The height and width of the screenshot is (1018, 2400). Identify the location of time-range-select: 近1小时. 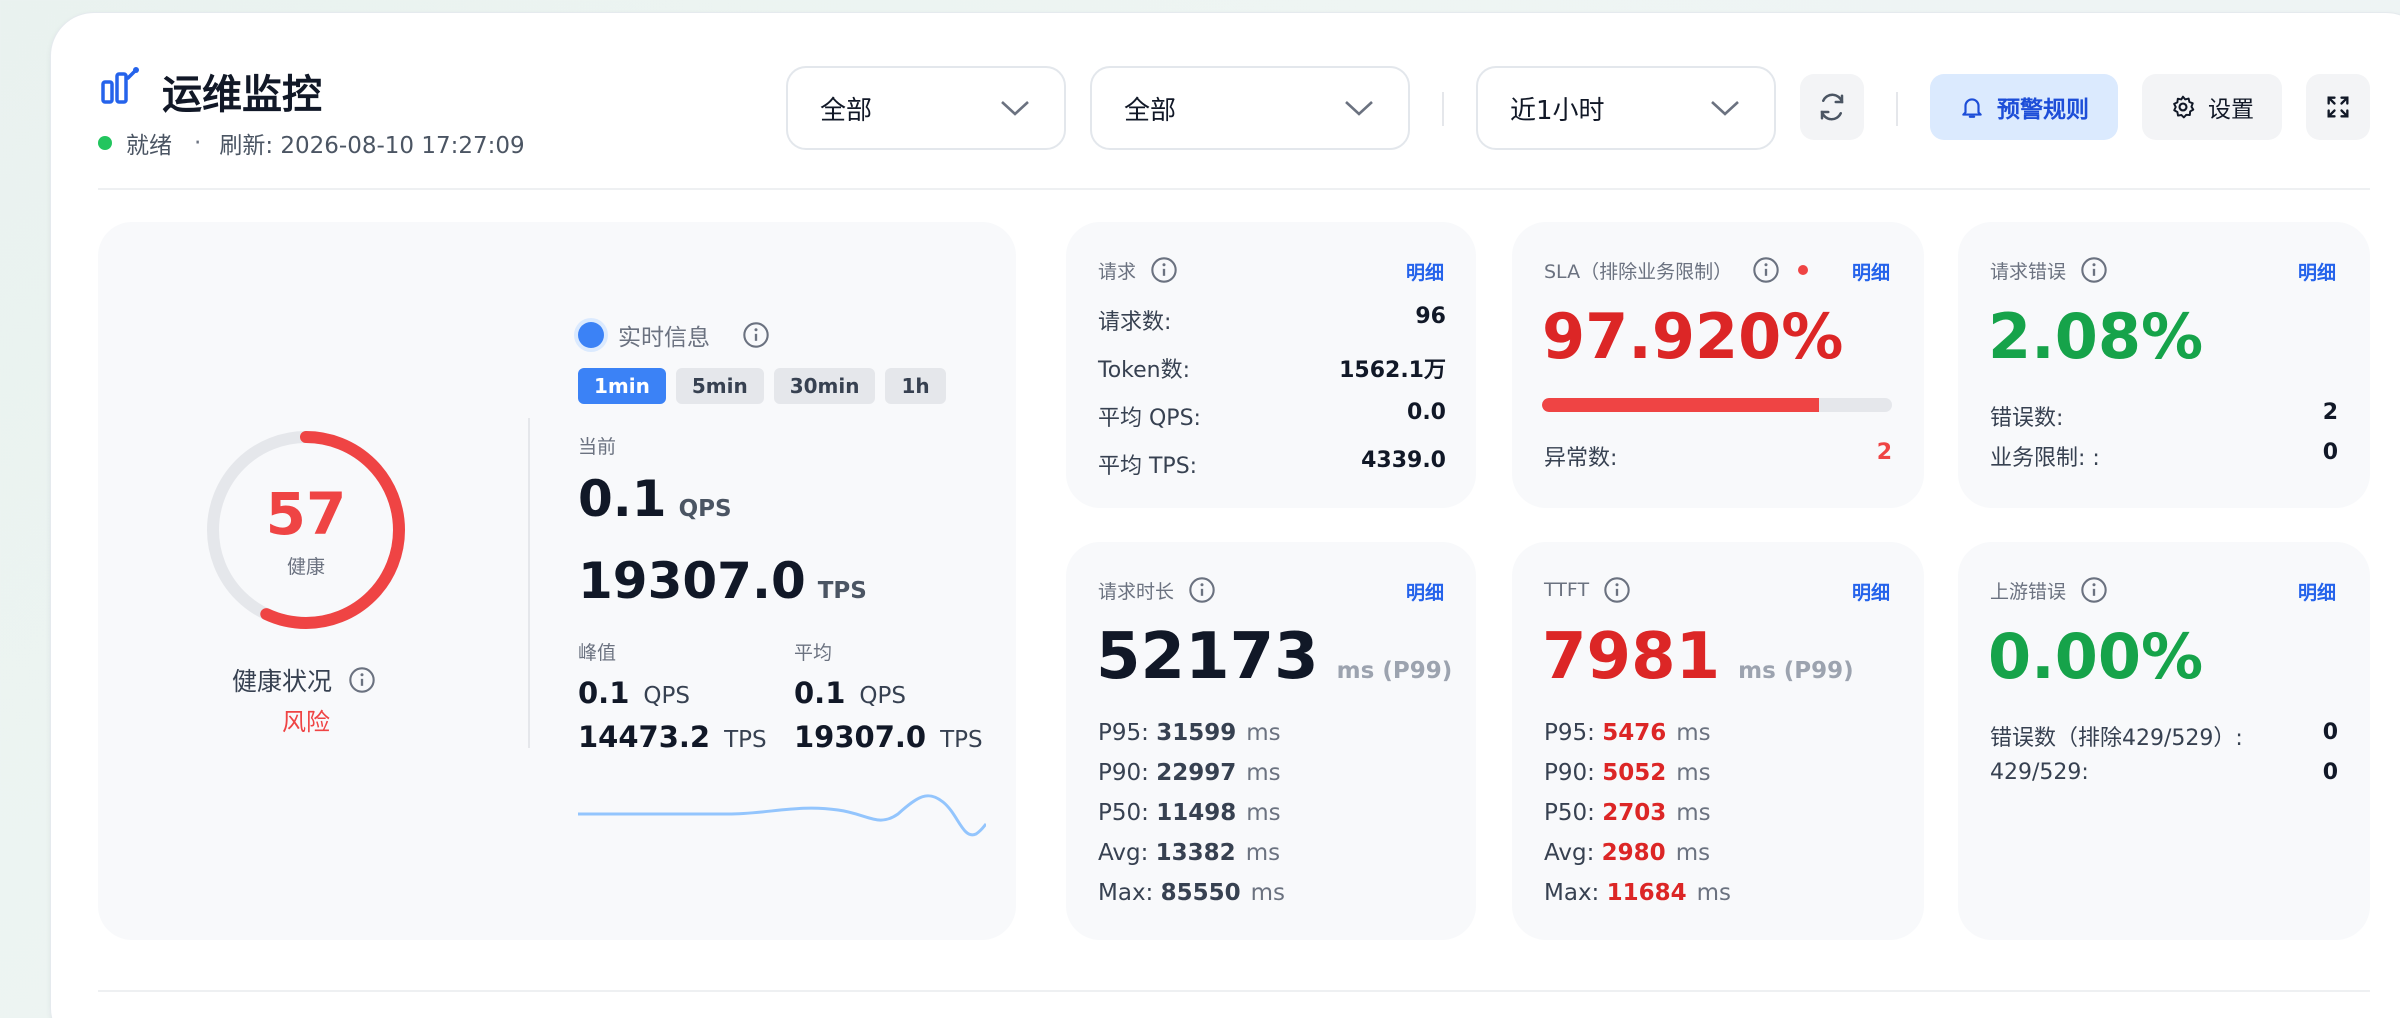
(1626, 108).